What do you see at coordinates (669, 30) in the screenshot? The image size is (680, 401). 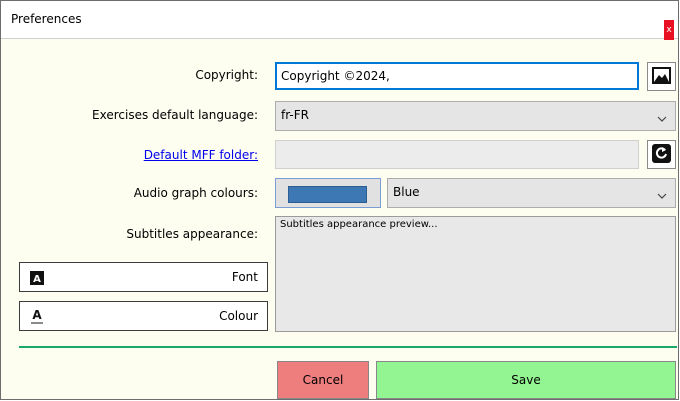 I see `close-button: x` at bounding box center [669, 30].